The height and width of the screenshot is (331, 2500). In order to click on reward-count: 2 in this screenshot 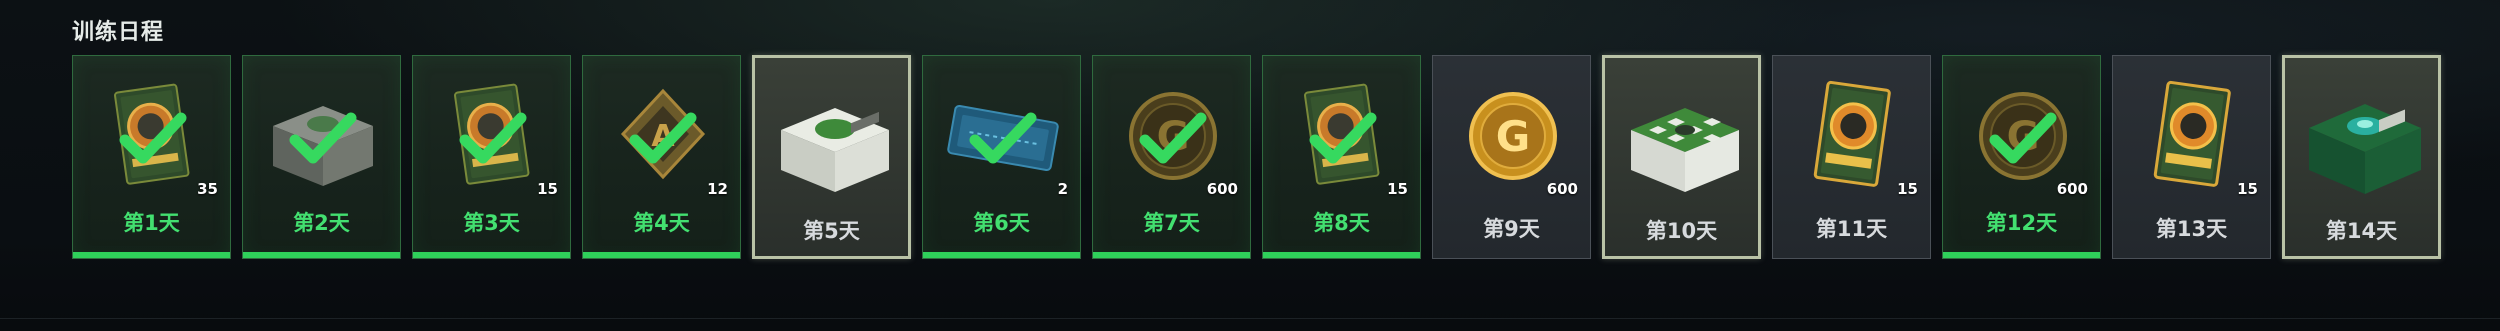, I will do `click(1062, 189)`.